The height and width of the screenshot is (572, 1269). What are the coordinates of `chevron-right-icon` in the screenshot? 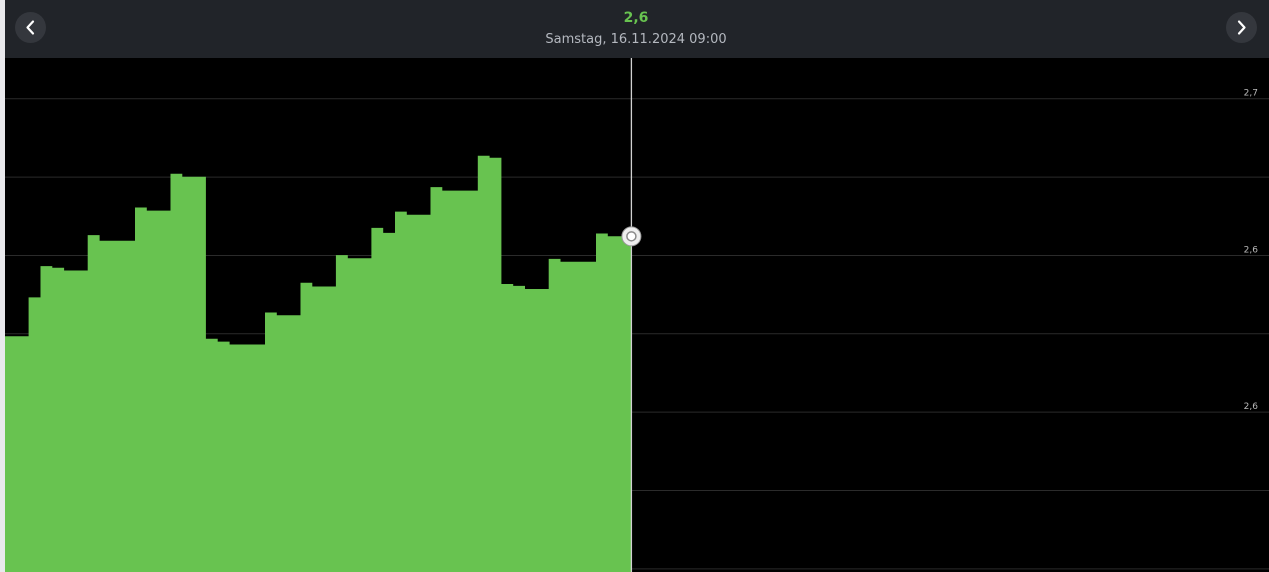 It's located at (1241, 27).